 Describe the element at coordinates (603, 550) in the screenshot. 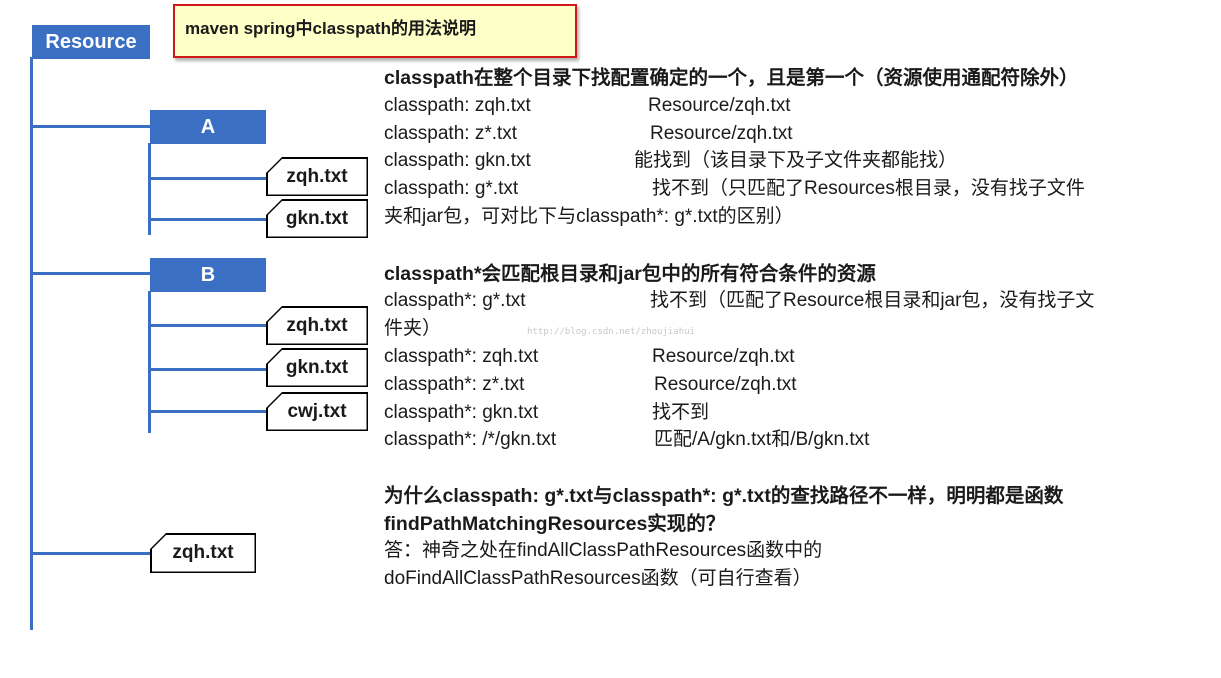

I see `answer-line-1: 答：神奇之处在findAllClassPathResources函数中的` at that location.